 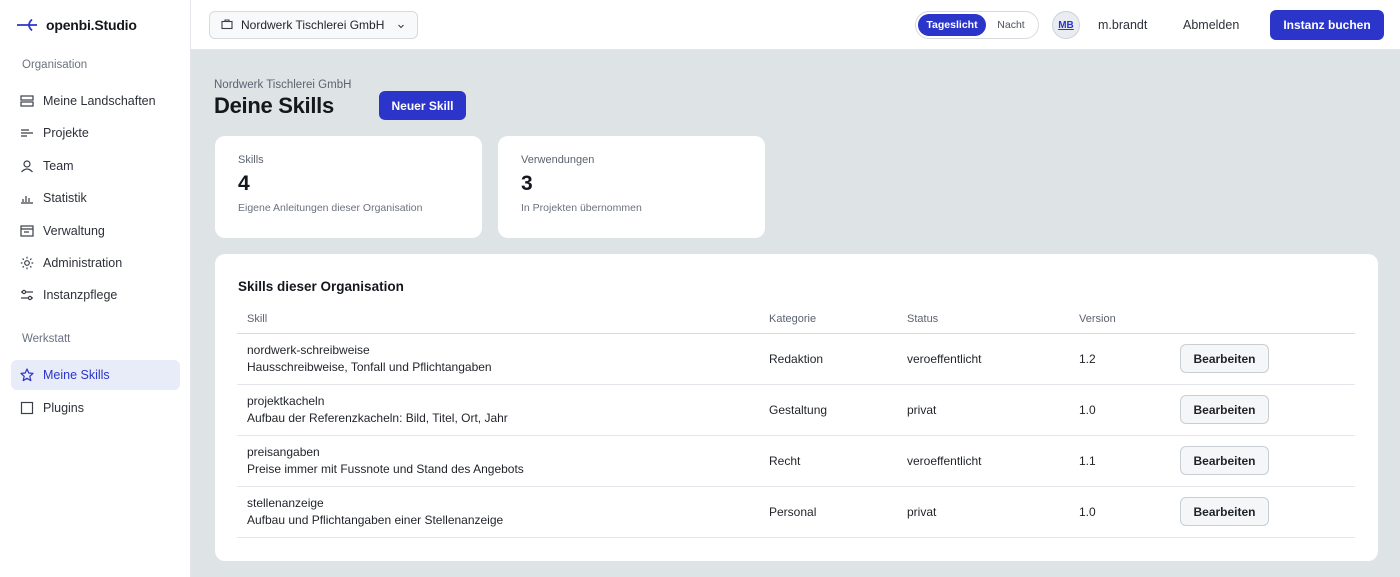 I want to click on nav-section-werkstatt: Werkstatt, so click(x=46, y=339).